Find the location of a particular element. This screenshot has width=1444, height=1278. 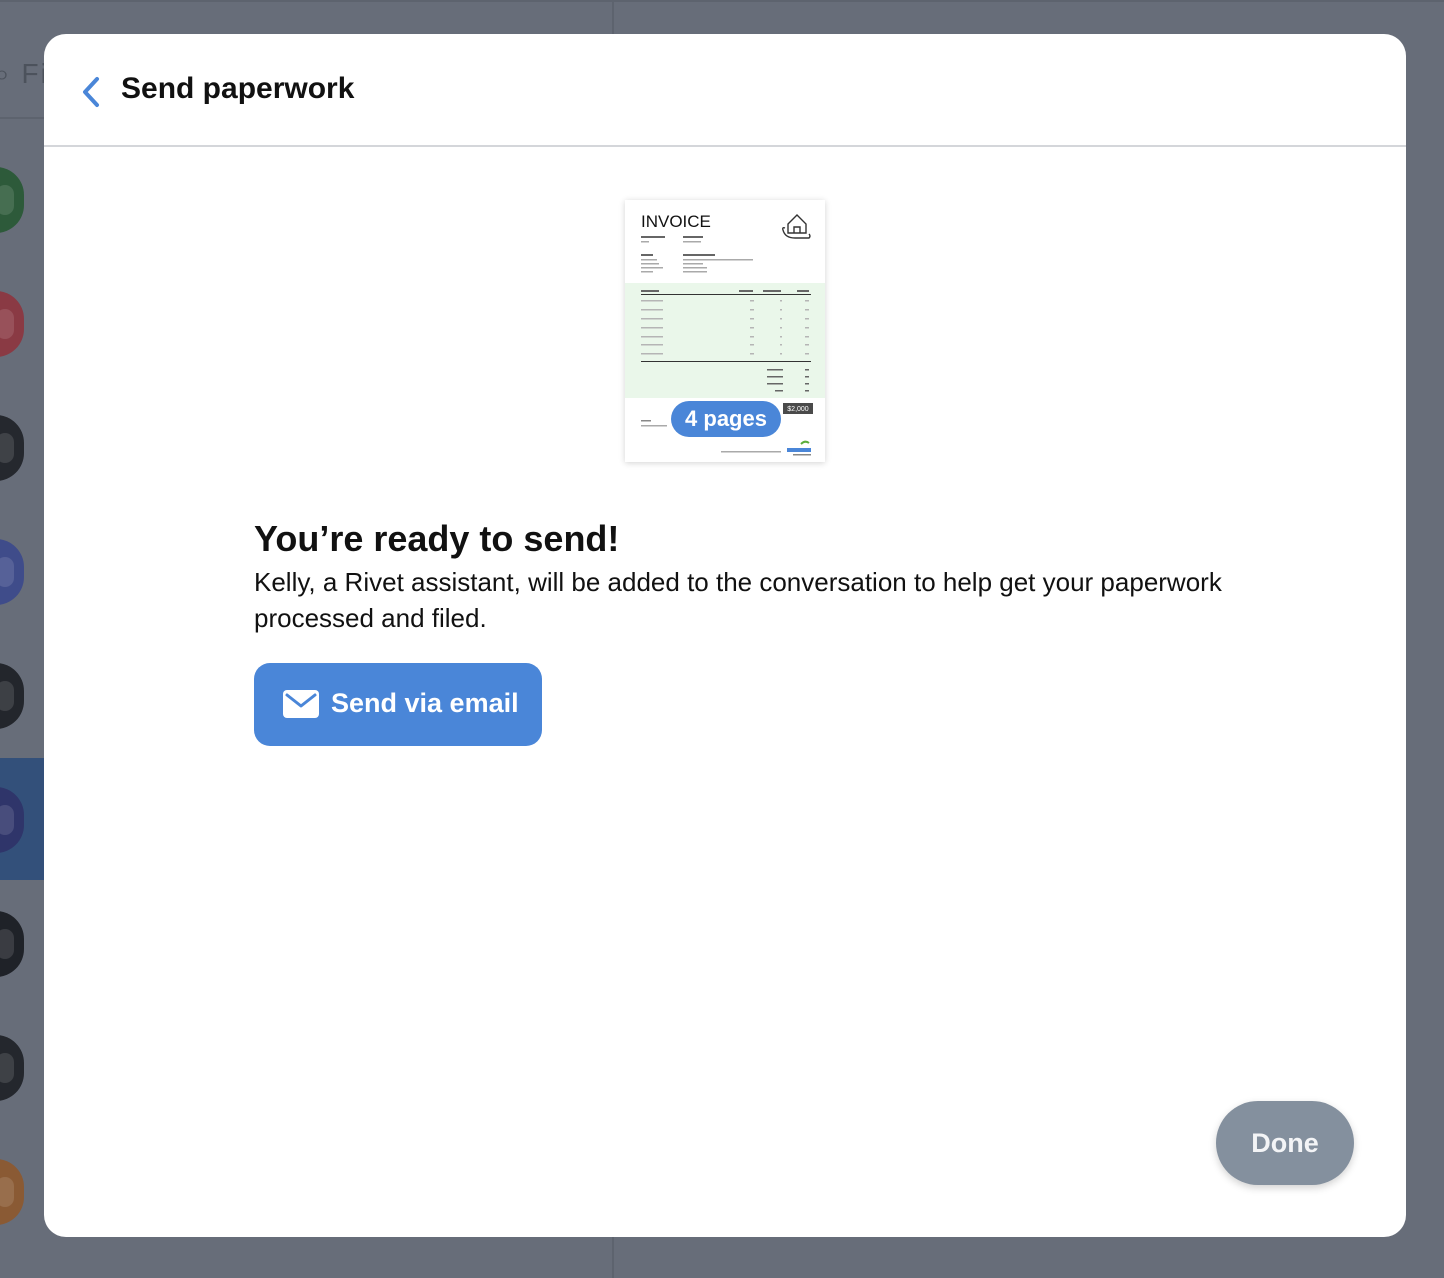

ready-title: You’re ready to send! is located at coordinates (437, 538).